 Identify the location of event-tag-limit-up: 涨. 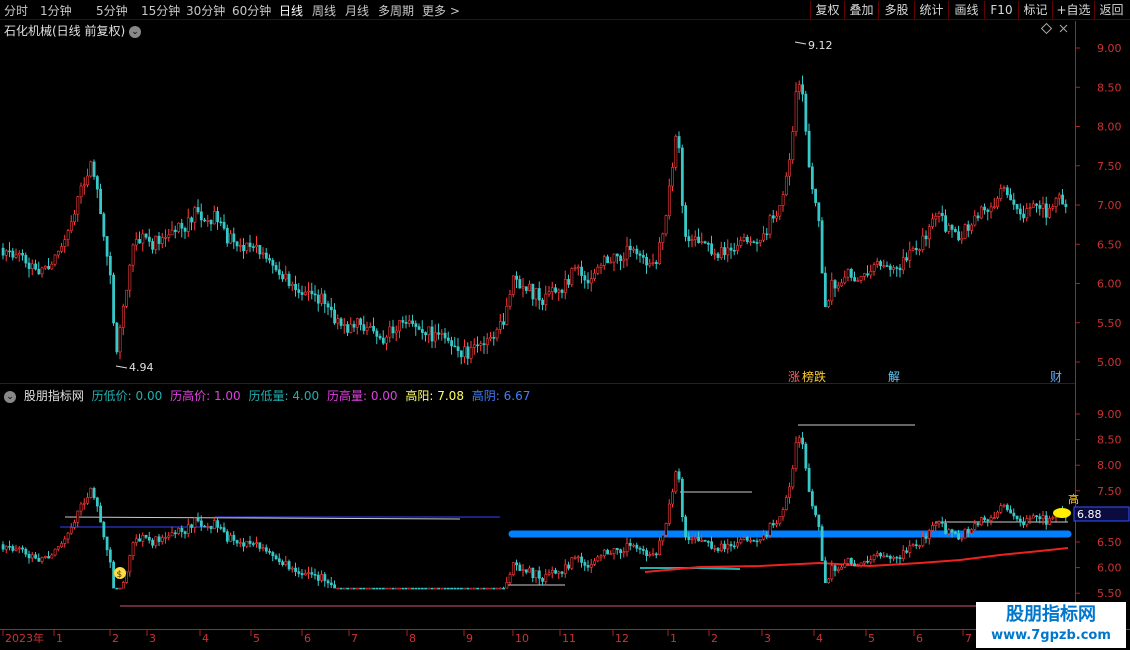
(794, 376).